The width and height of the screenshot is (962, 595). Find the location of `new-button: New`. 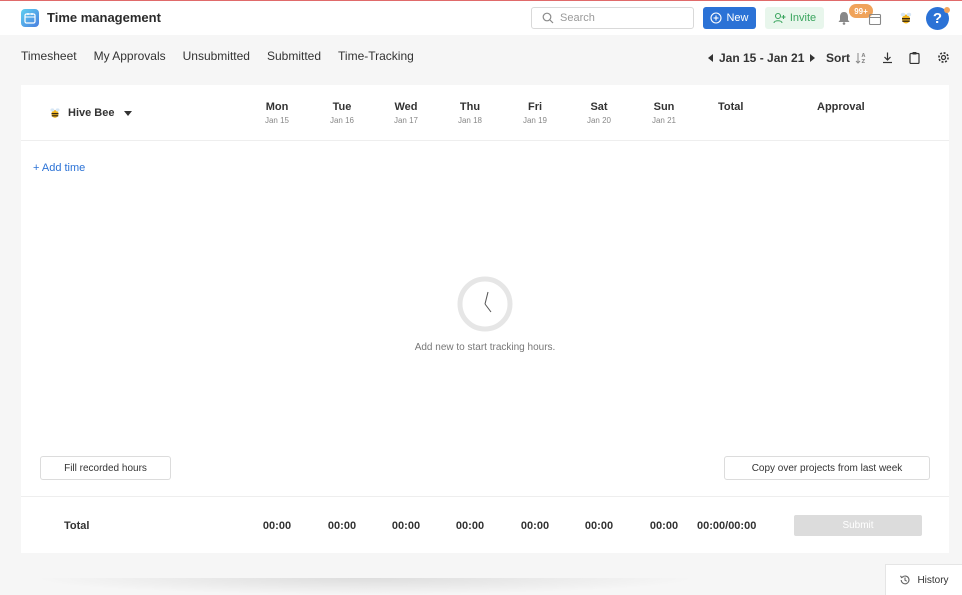

new-button: New is located at coordinates (729, 18).